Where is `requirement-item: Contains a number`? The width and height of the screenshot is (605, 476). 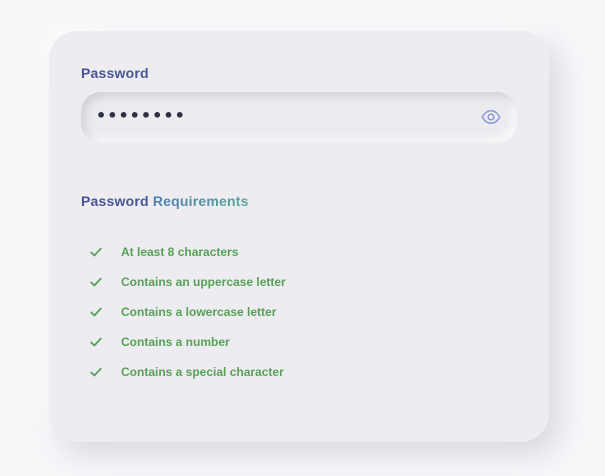 requirement-item: Contains a number is located at coordinates (187, 342).